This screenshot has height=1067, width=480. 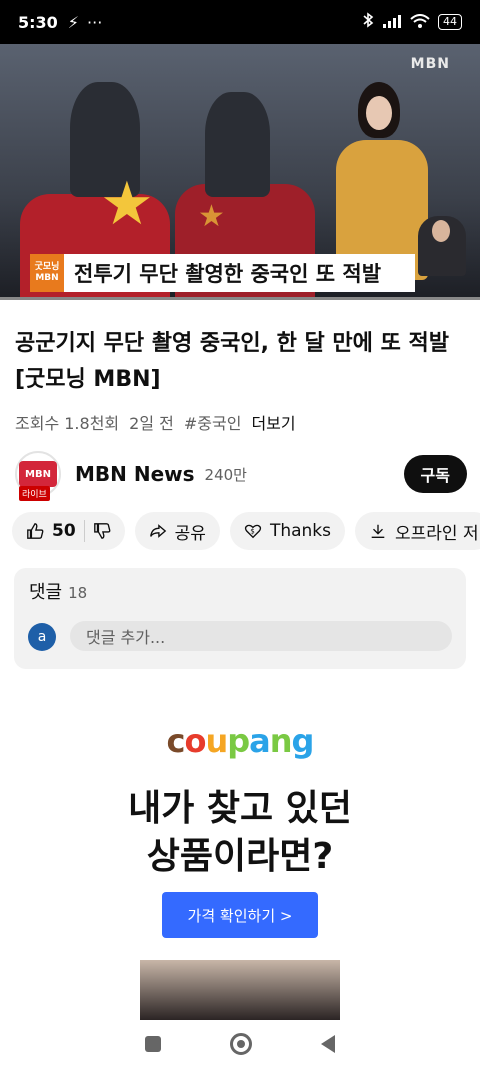 I want to click on ad-product-image, so click(x=240, y=990).